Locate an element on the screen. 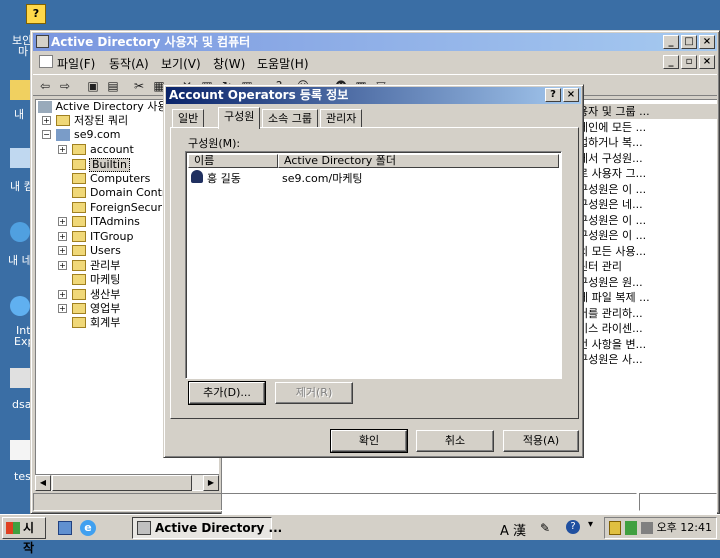 This screenshot has width=720, height=558. apply-button: 적용(A) is located at coordinates (541, 441).